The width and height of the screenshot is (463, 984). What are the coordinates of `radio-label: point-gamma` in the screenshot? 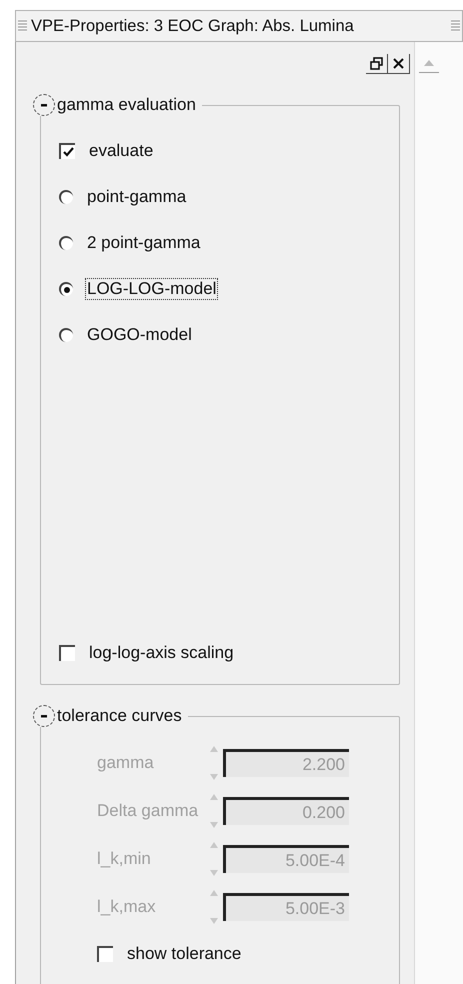 It's located at (137, 197).